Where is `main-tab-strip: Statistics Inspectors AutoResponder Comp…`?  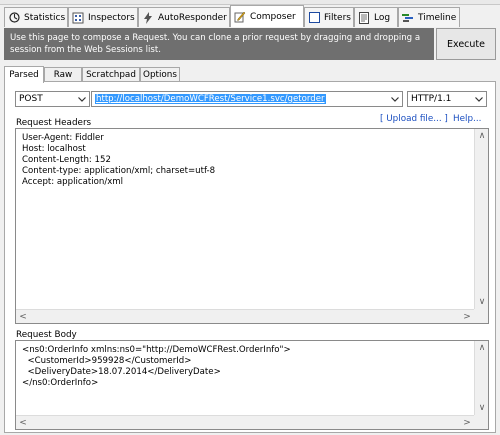 main-tab-strip: Statistics Inspectors AutoResponder Comp… is located at coordinates (250, 16).